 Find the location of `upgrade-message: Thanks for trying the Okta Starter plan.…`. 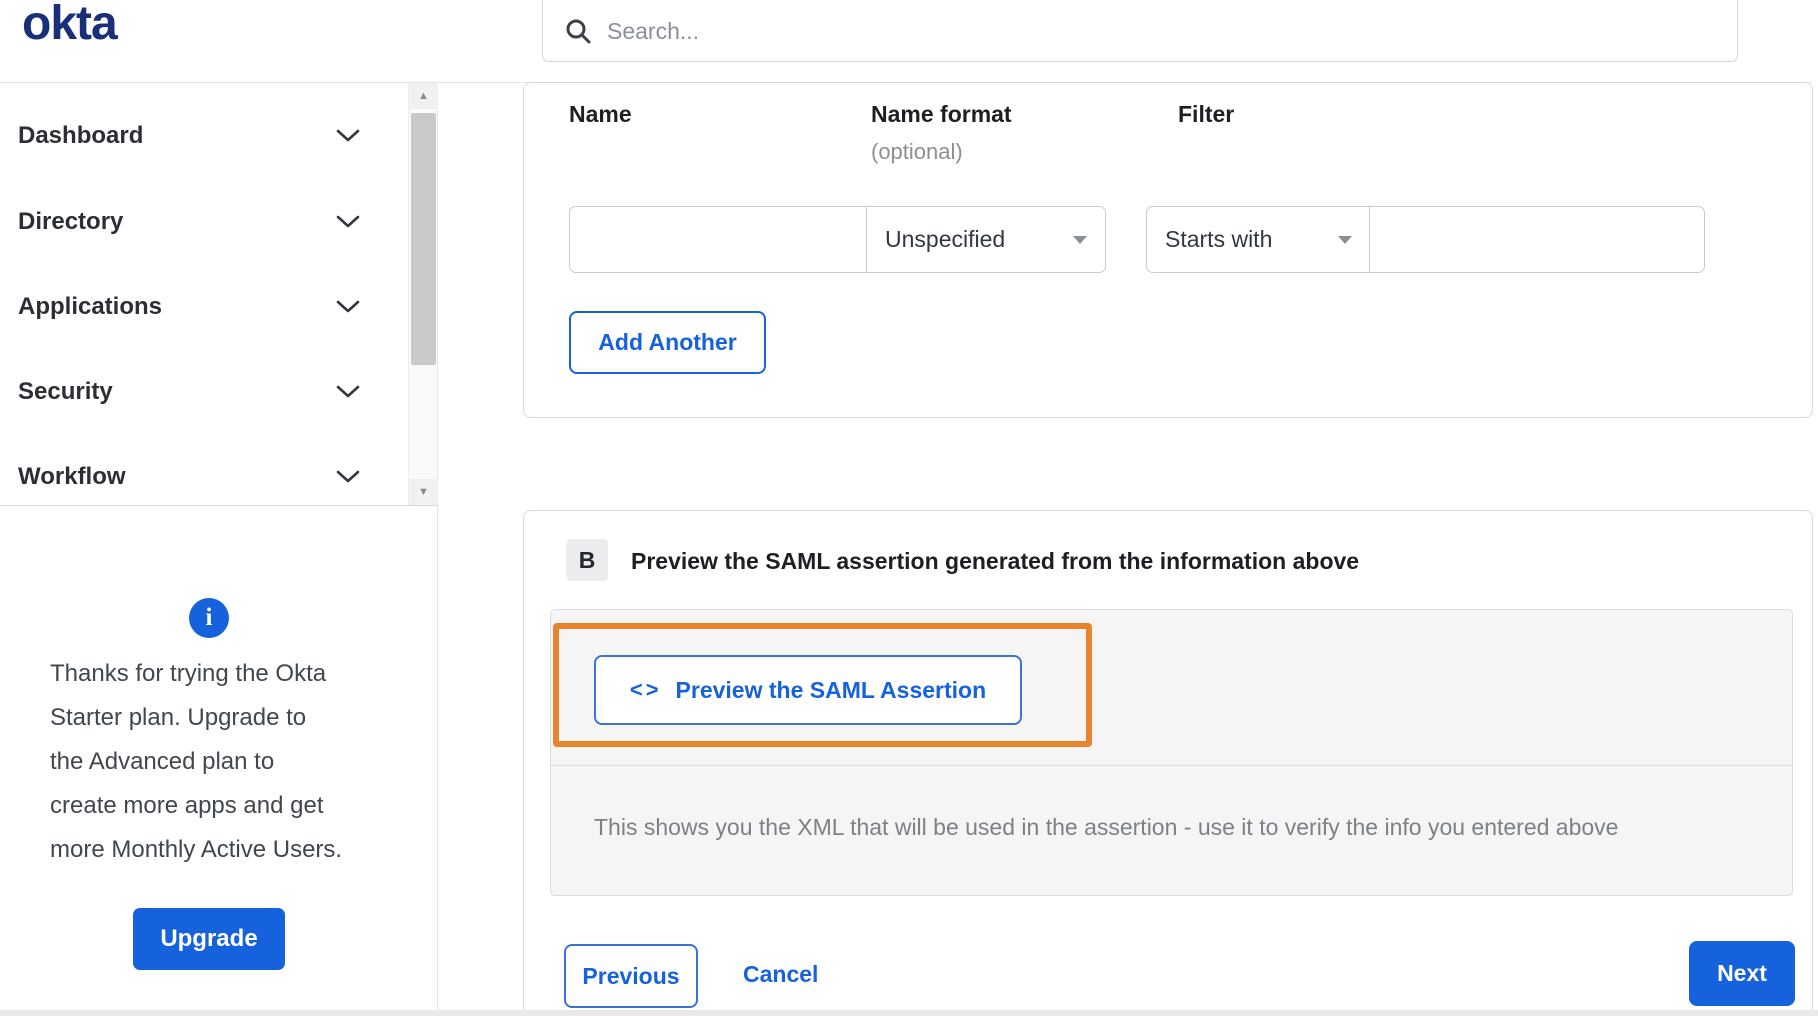

upgrade-message: Thanks for trying the Okta Starter plan.… is located at coordinates (196, 761).